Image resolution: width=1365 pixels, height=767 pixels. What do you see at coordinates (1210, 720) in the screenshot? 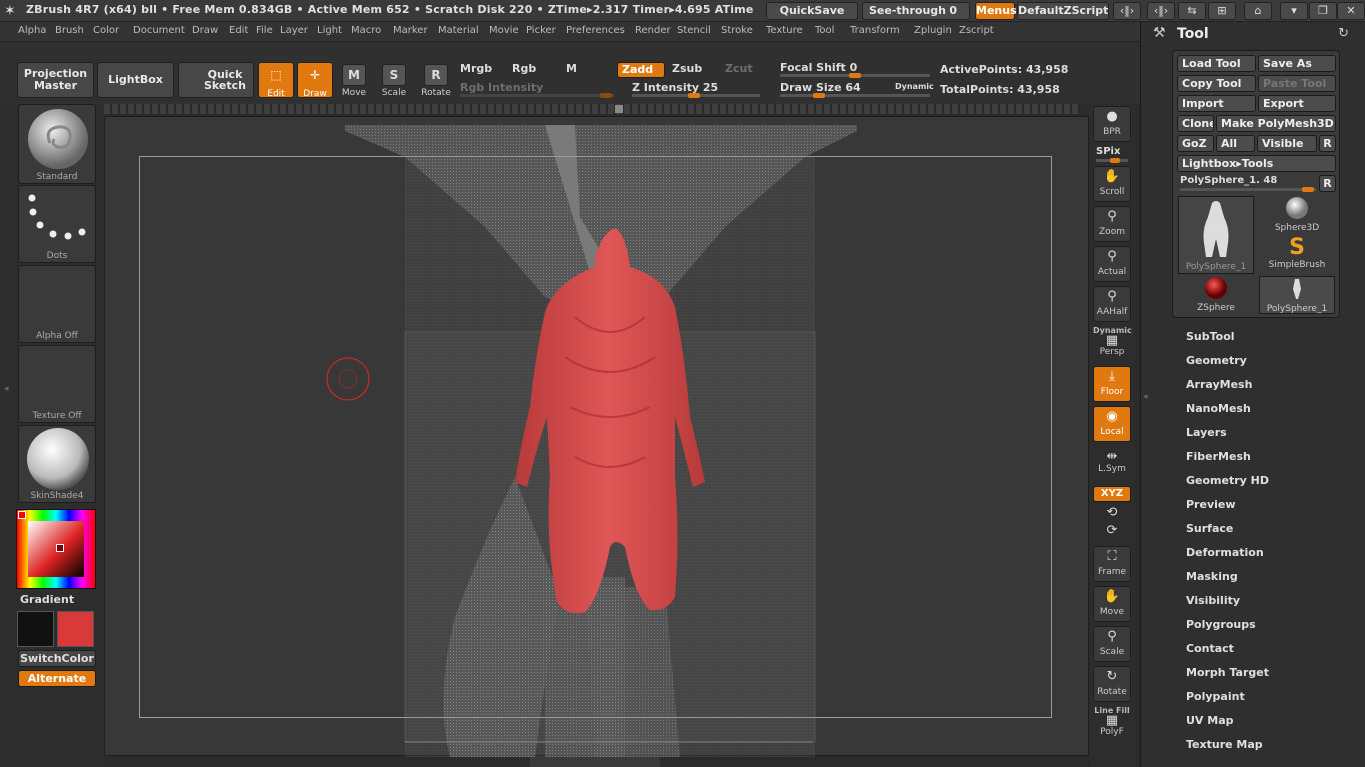
I see `subpalette-uv-map: UV Map` at bounding box center [1210, 720].